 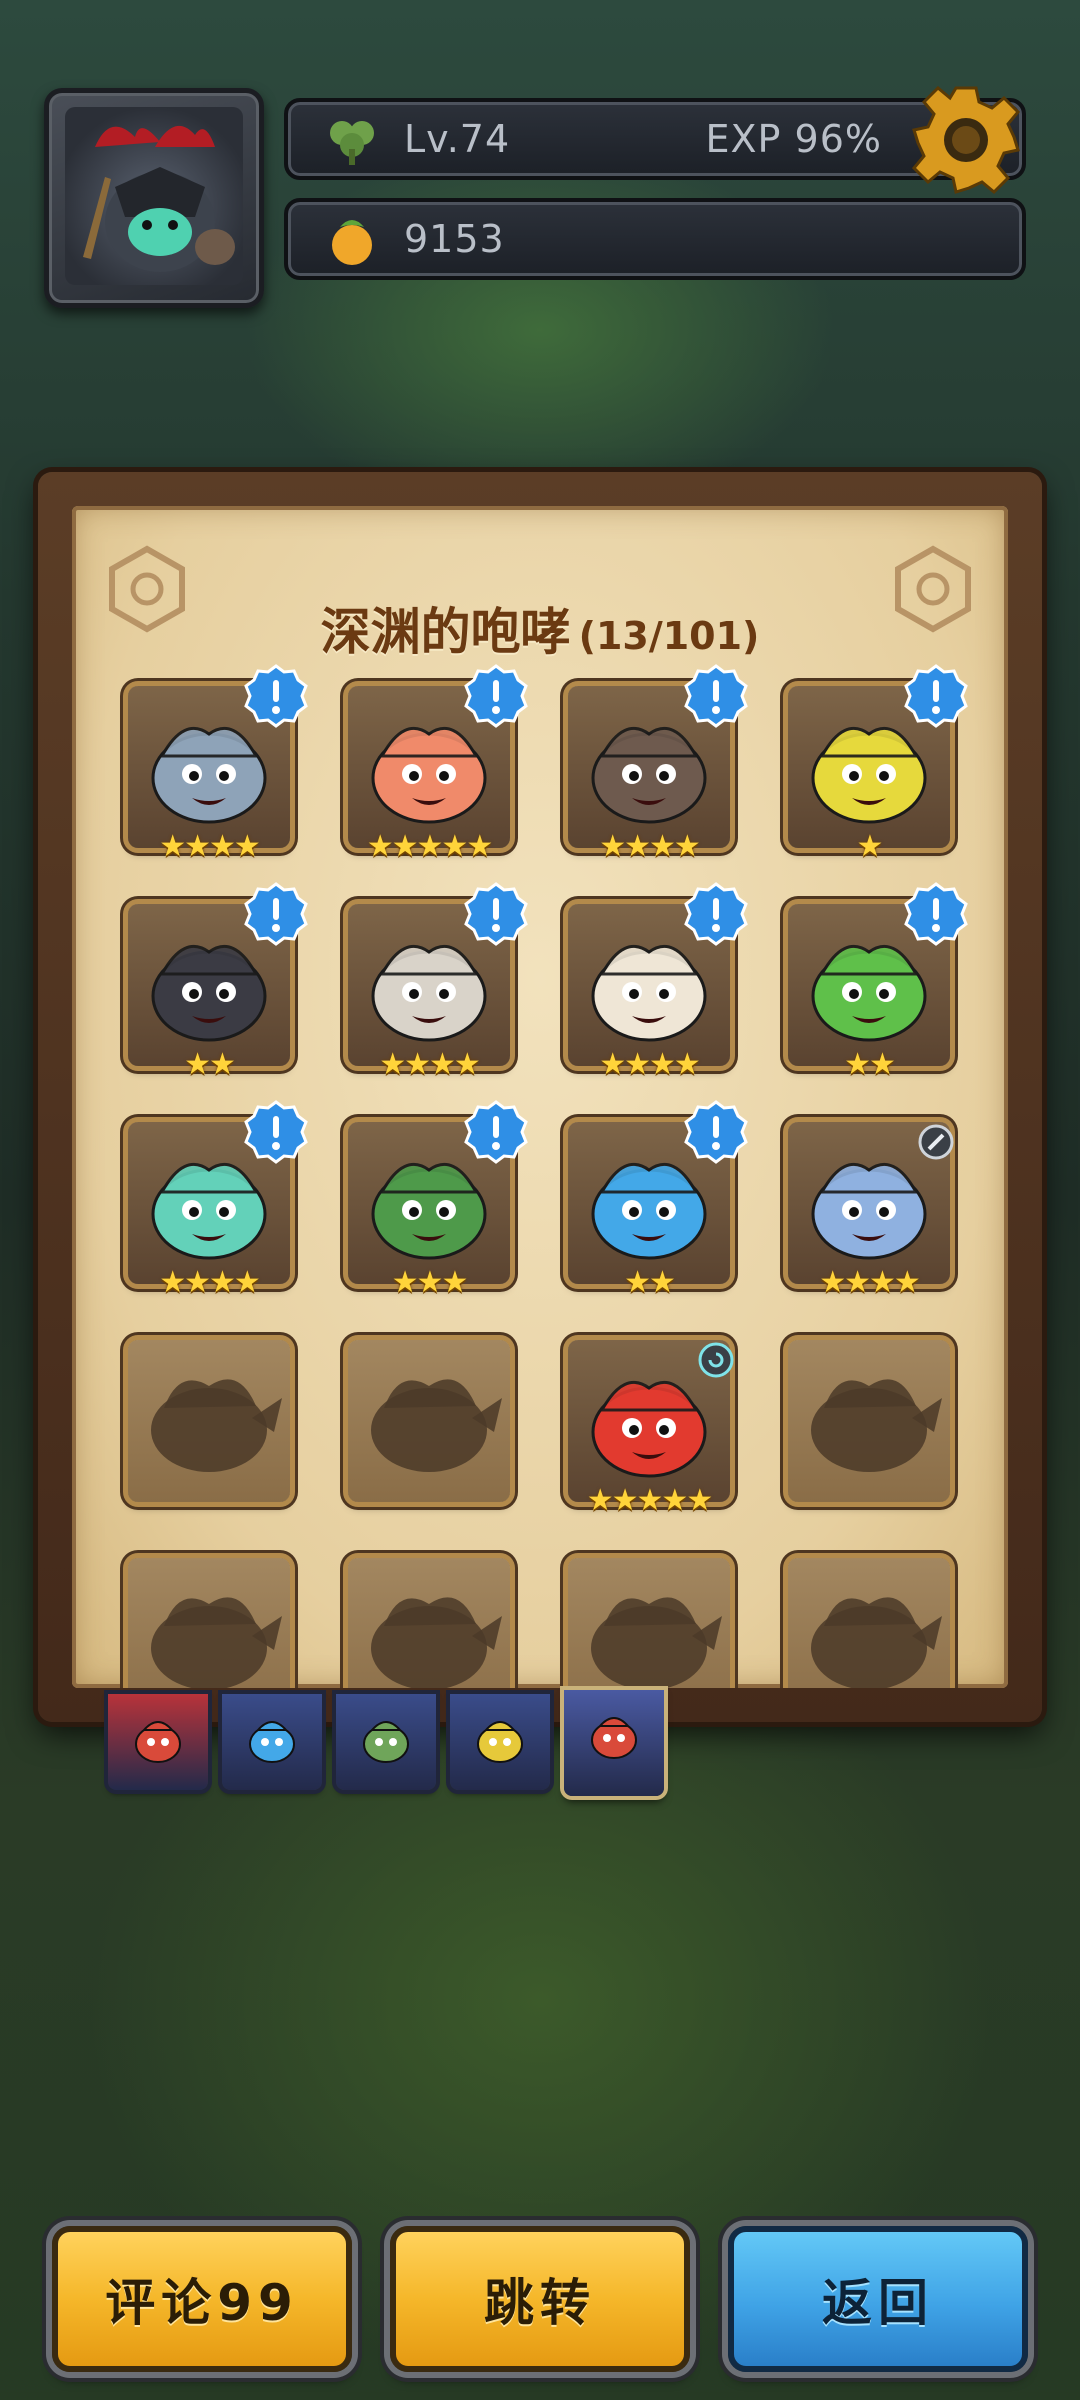 I want to click on star-rating: ★, so click(x=870, y=846).